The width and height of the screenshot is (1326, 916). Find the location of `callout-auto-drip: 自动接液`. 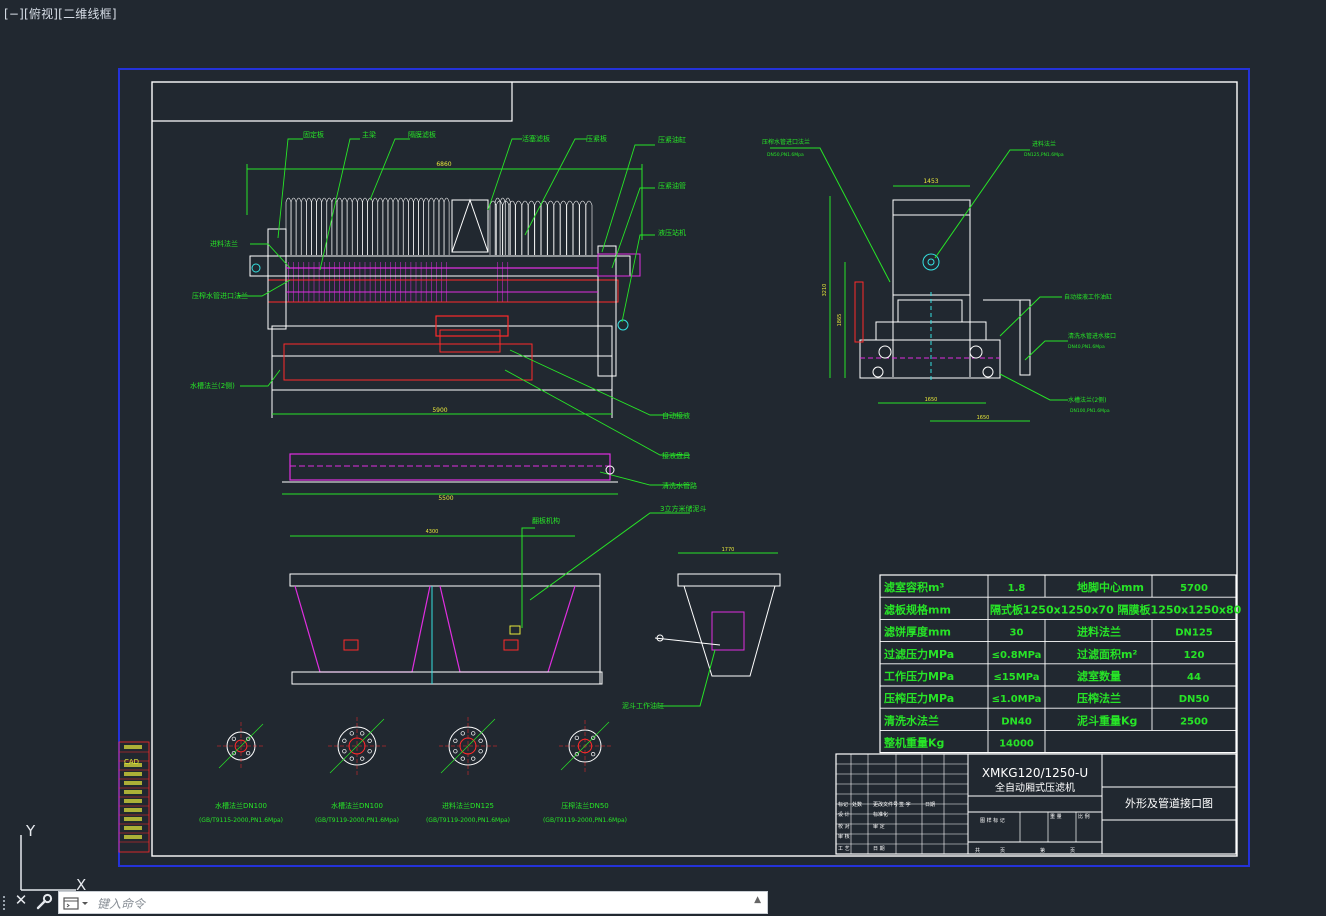

callout-auto-drip: 自动接液 is located at coordinates (676, 415).